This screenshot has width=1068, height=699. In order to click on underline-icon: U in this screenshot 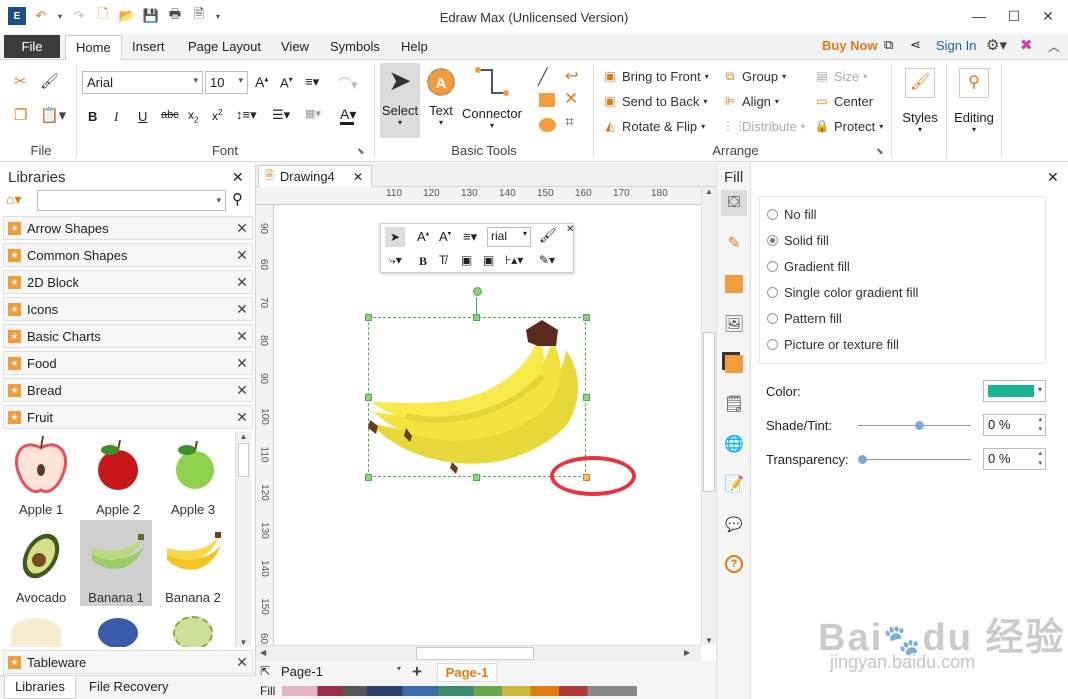, I will do `click(142, 116)`.